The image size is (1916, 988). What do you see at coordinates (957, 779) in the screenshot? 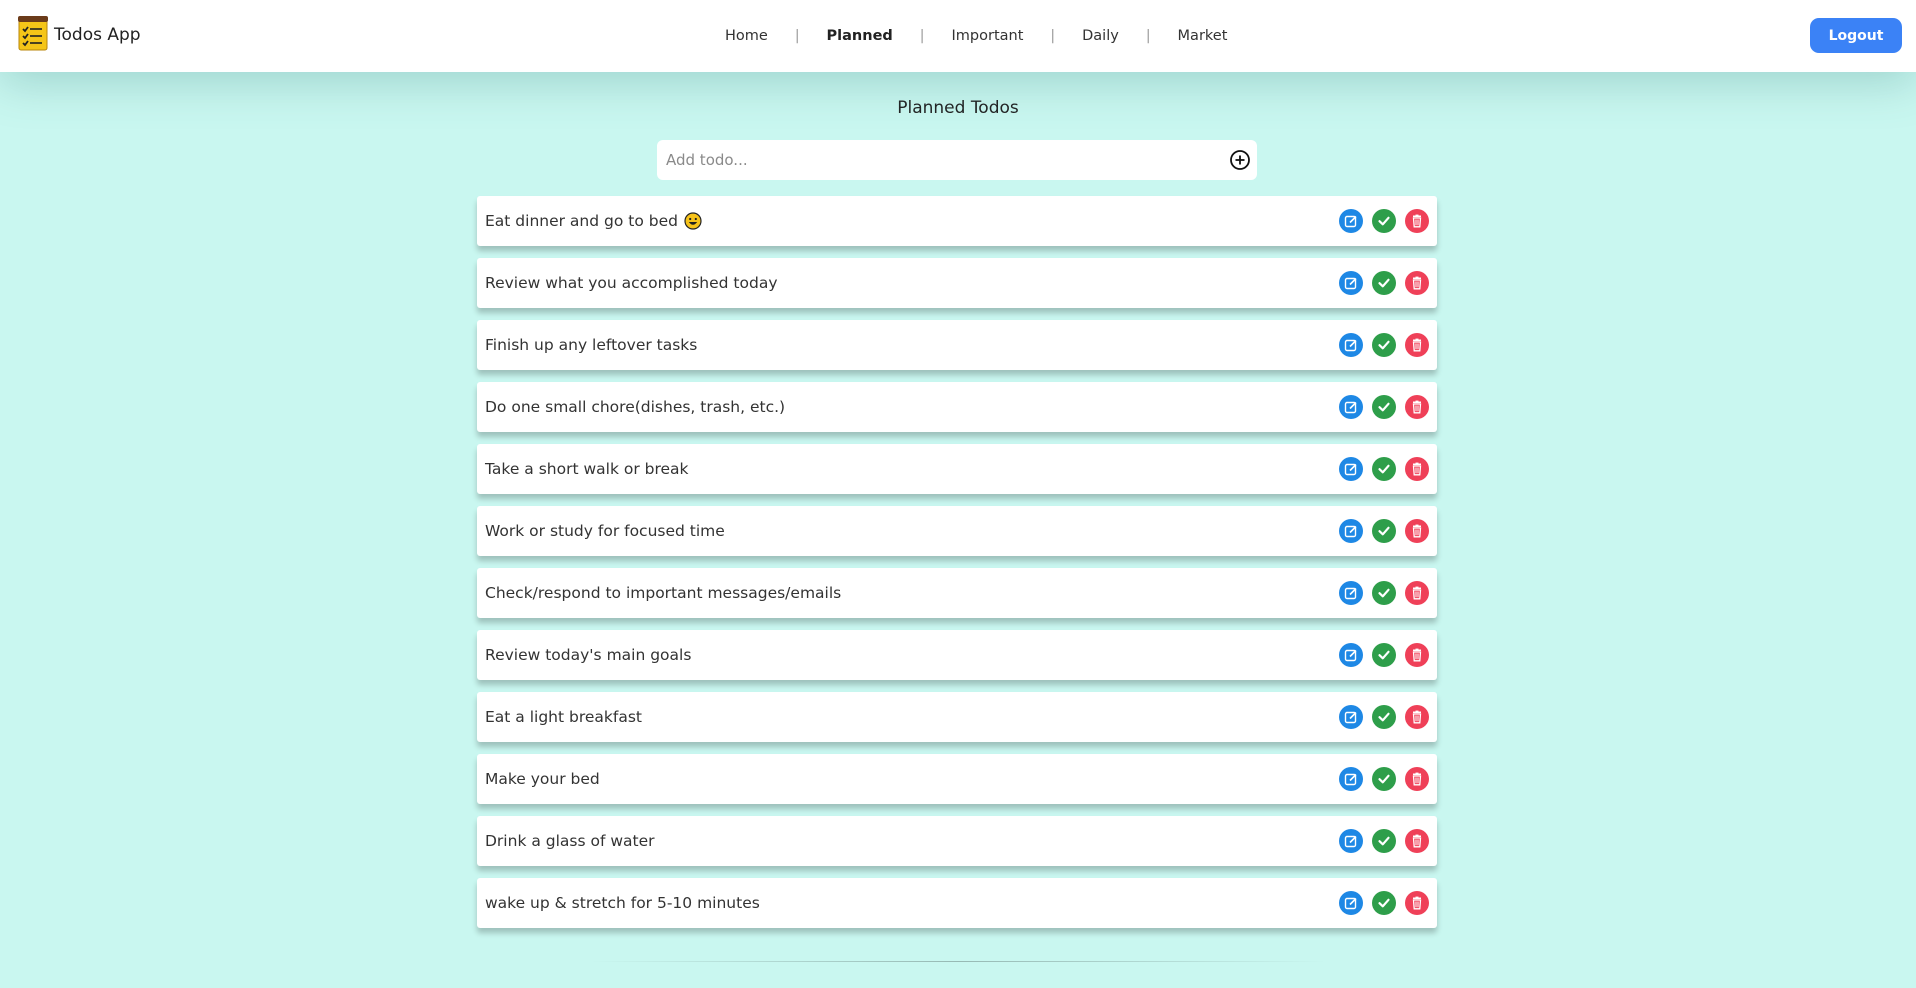
I see `todo-item: Make your bed` at bounding box center [957, 779].